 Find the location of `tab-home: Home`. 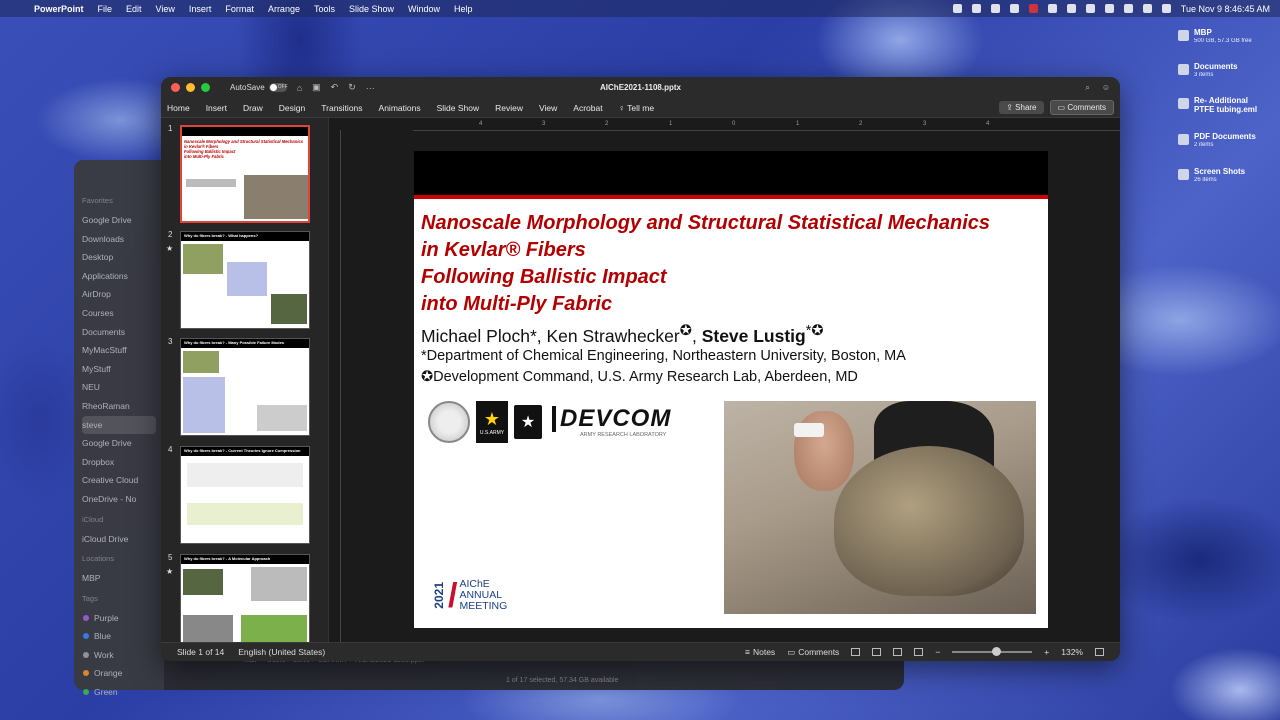

tab-home: Home is located at coordinates (178, 108).